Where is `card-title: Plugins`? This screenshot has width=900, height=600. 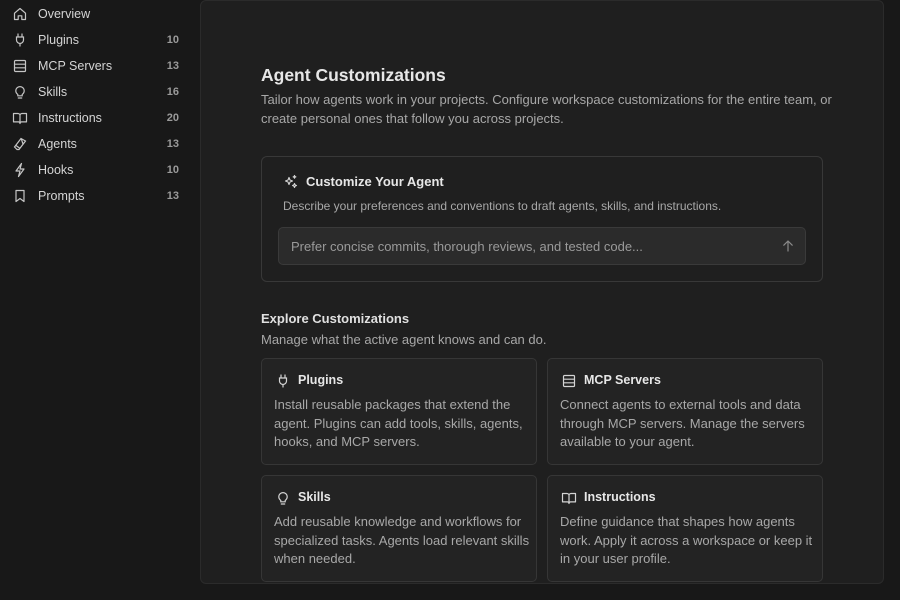
card-title: Plugins is located at coordinates (321, 380).